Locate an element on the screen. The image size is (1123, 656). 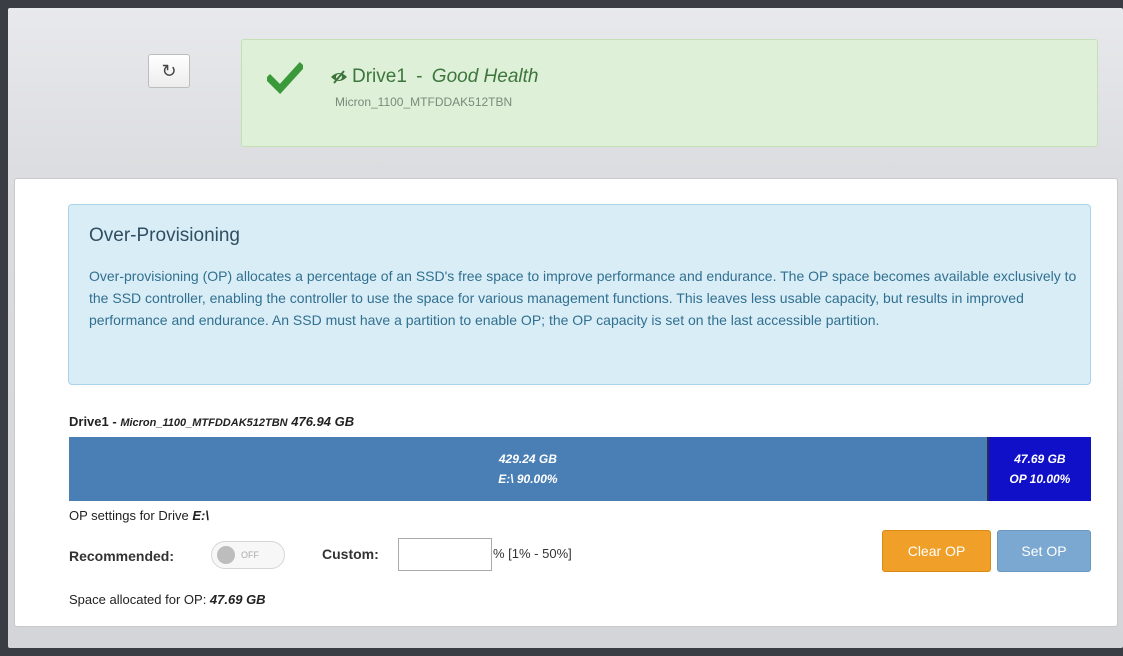
space-allocated: Space allocated for OP: 47.69 GB is located at coordinates (167, 599).